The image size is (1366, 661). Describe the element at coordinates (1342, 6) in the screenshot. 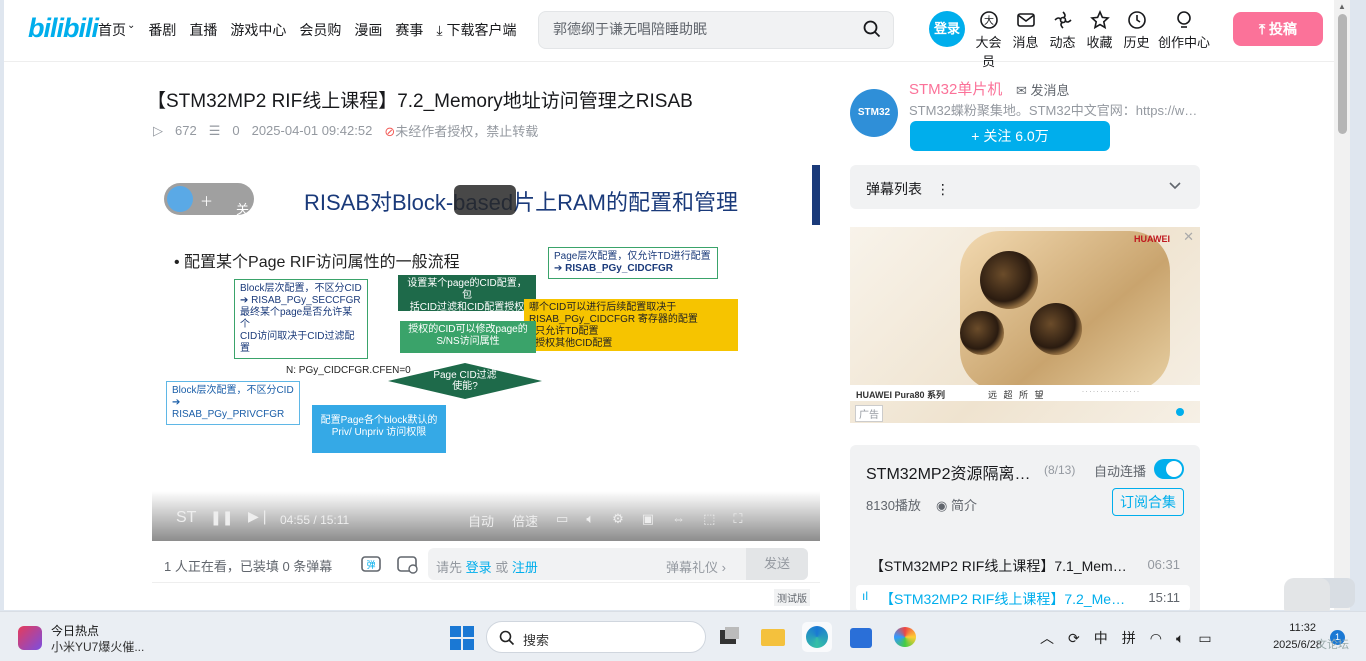

I see `scroll-up-arrow: ▲` at that location.